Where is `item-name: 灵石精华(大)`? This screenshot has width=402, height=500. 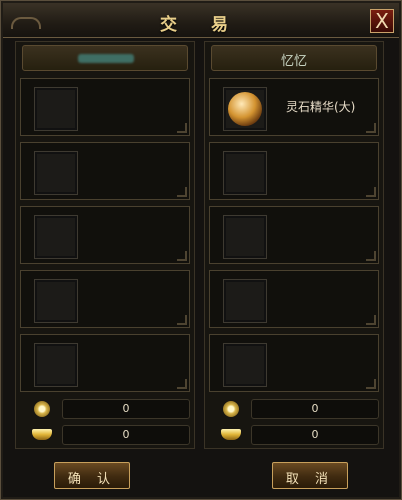 item-name: 灵石精华(大) is located at coordinates (321, 107).